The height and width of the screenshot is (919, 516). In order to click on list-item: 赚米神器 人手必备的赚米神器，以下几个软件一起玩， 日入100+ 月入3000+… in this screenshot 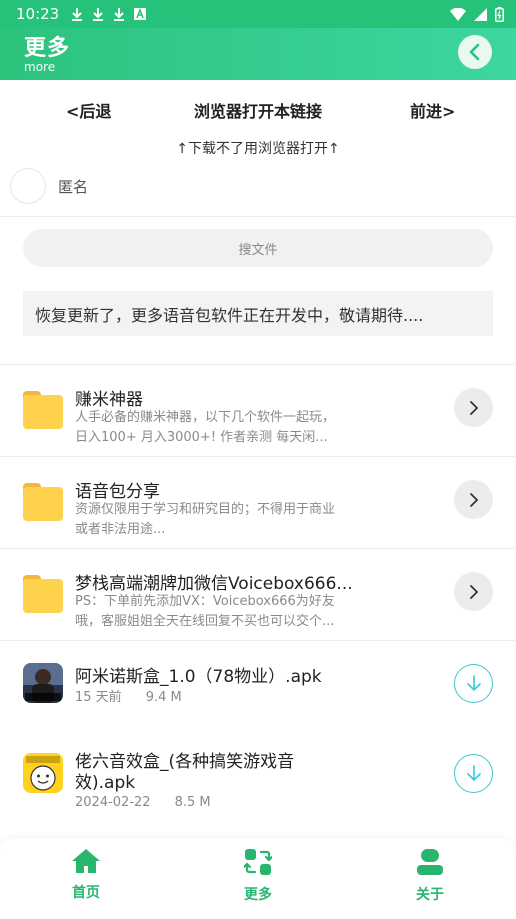, I will do `click(258, 410)`.